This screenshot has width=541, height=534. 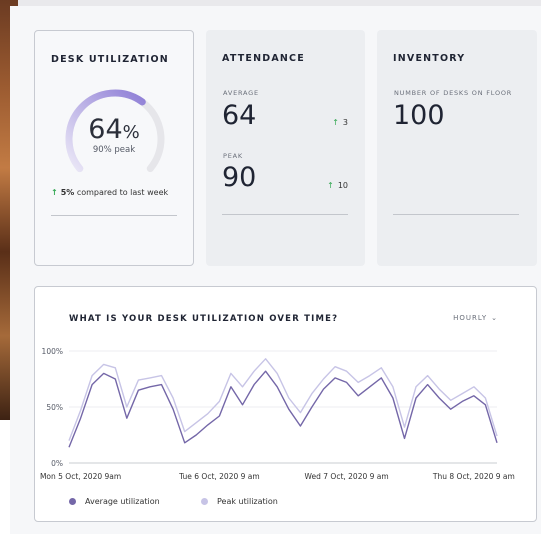 I want to click on peak-legend-dot, so click(x=204, y=501).